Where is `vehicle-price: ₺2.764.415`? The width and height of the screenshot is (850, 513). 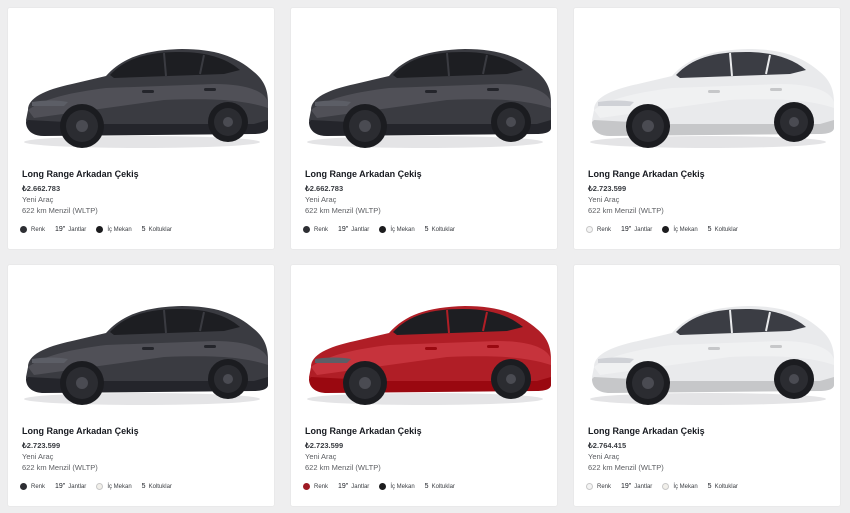 vehicle-price: ₺2.764.415 is located at coordinates (607, 445).